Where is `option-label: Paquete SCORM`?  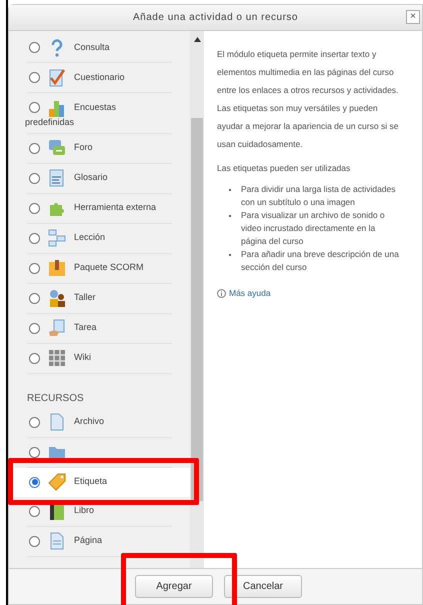 option-label: Paquete SCORM is located at coordinates (109, 267).